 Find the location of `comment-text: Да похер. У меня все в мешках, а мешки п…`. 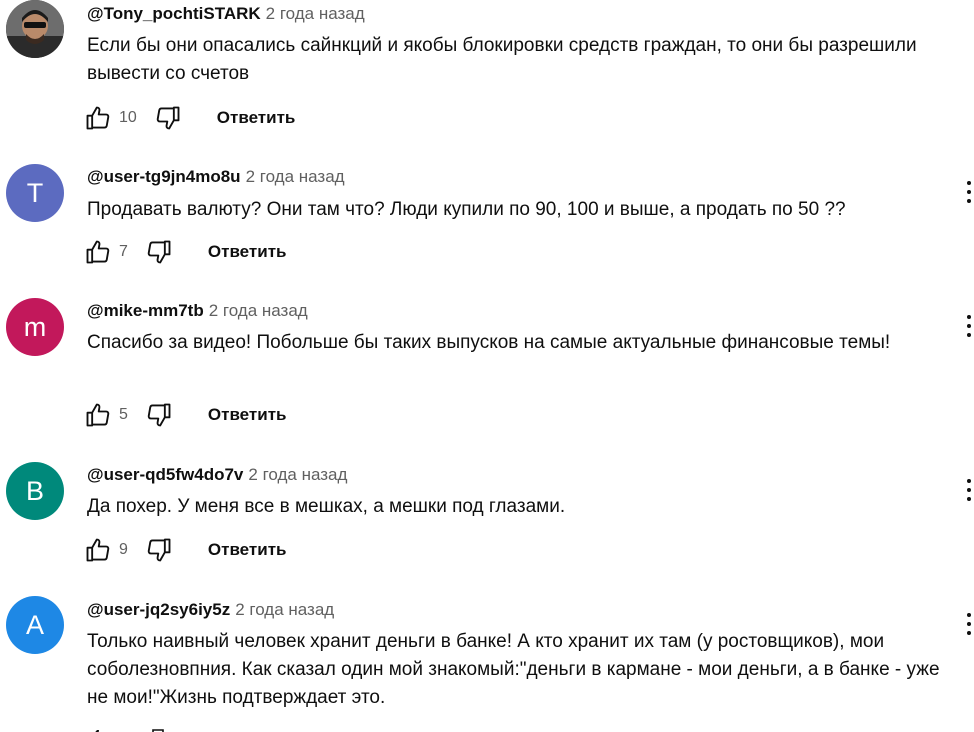

comment-text: Да похер. У меня все в мешках, а мешки п… is located at coordinates (326, 506).